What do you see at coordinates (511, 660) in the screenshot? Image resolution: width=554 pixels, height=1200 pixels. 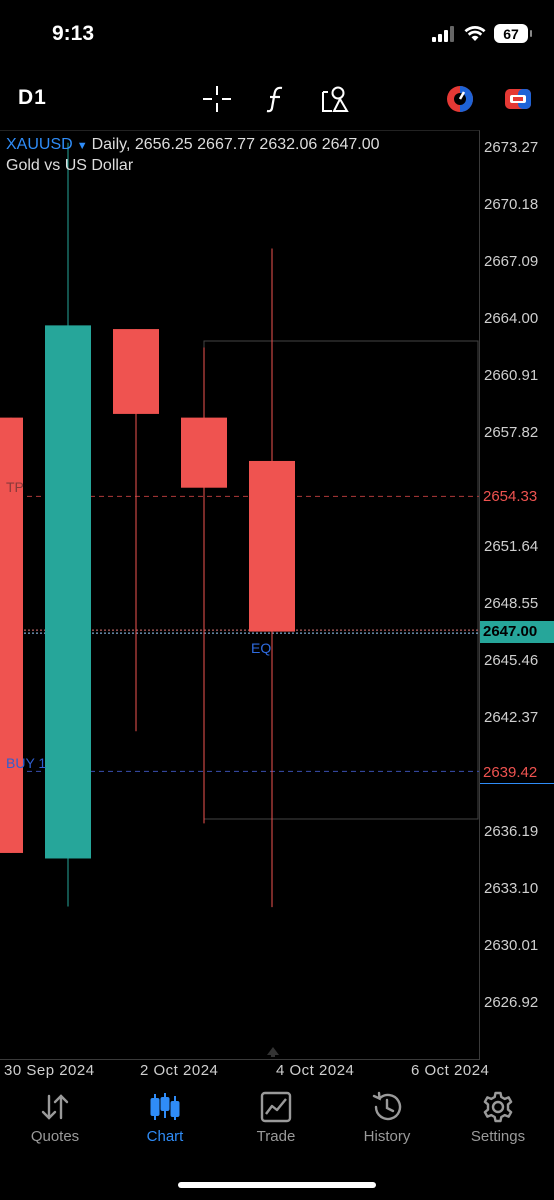 I see `price-tick: 2645.46` at bounding box center [511, 660].